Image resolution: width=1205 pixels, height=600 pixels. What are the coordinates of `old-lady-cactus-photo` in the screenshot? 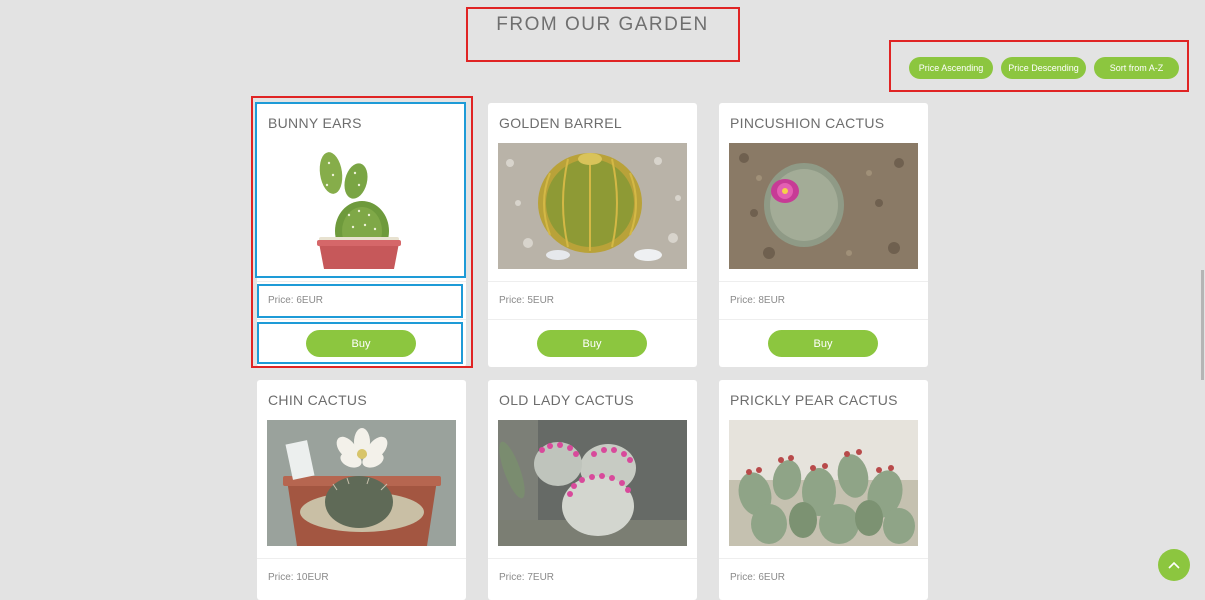 It's located at (592, 483).